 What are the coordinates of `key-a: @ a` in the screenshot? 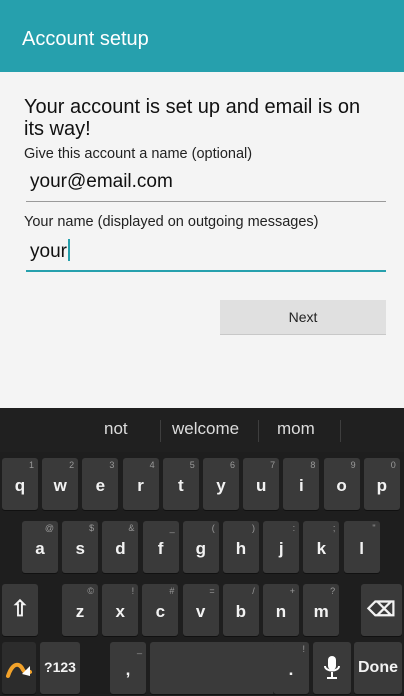 It's located at (40, 547).